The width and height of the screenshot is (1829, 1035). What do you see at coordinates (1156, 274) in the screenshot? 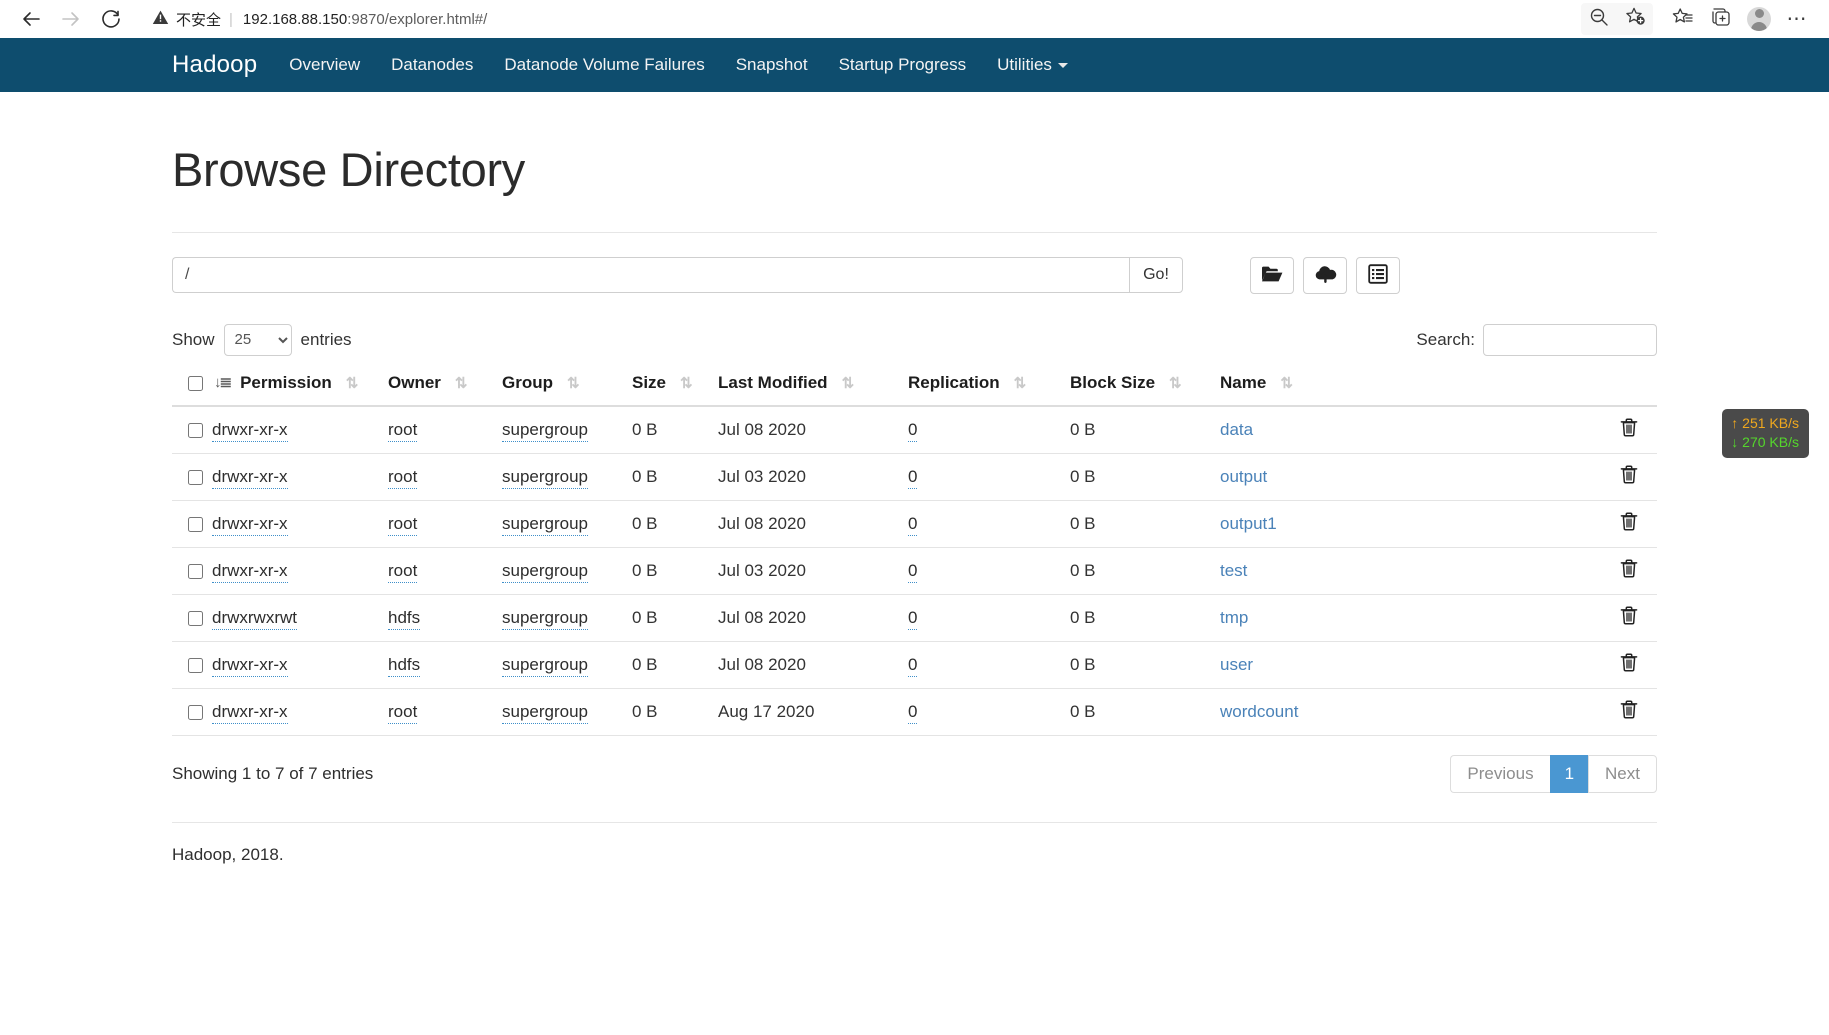
I see `go-button: Go!` at bounding box center [1156, 274].